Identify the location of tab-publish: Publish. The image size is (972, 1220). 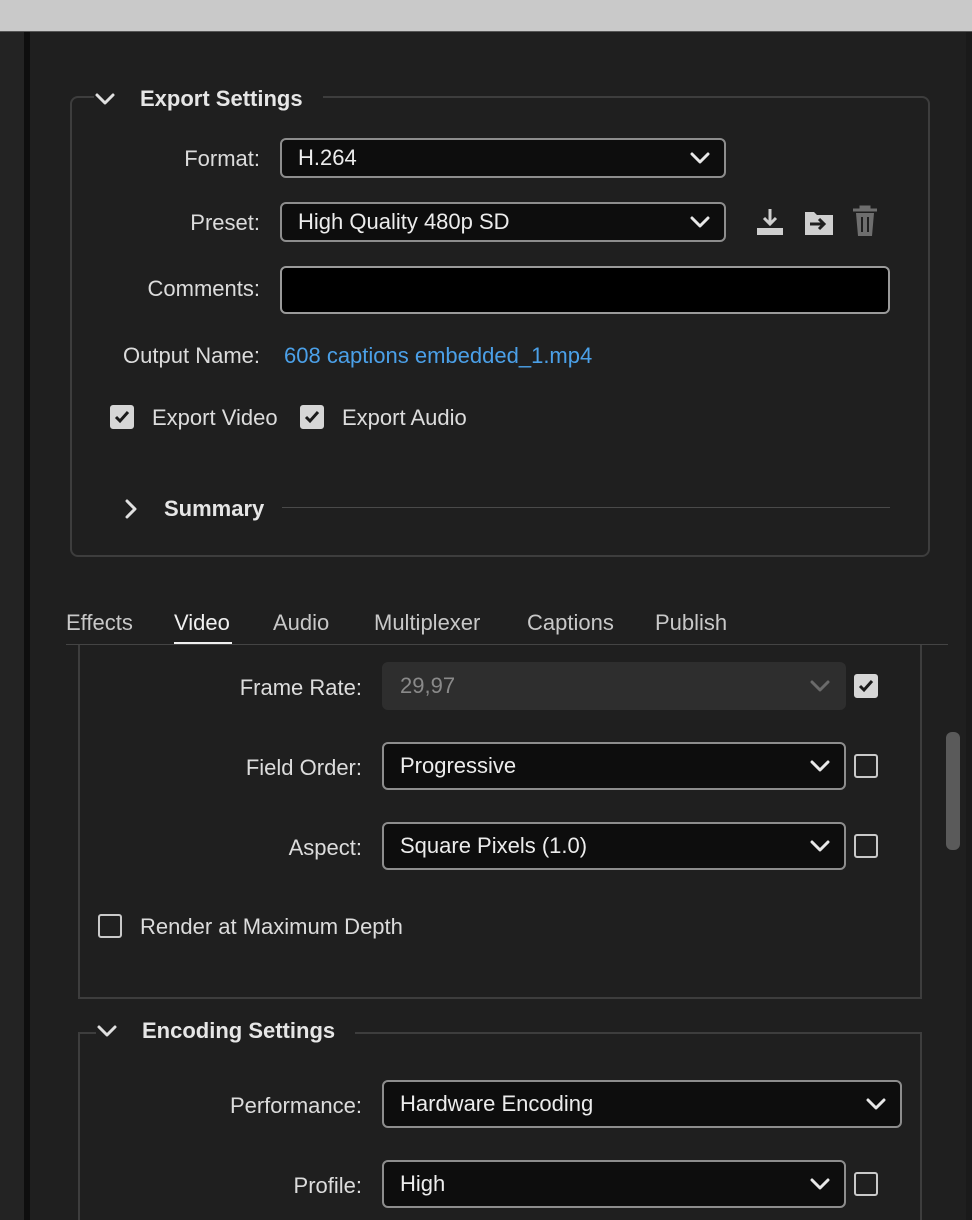
(691, 623).